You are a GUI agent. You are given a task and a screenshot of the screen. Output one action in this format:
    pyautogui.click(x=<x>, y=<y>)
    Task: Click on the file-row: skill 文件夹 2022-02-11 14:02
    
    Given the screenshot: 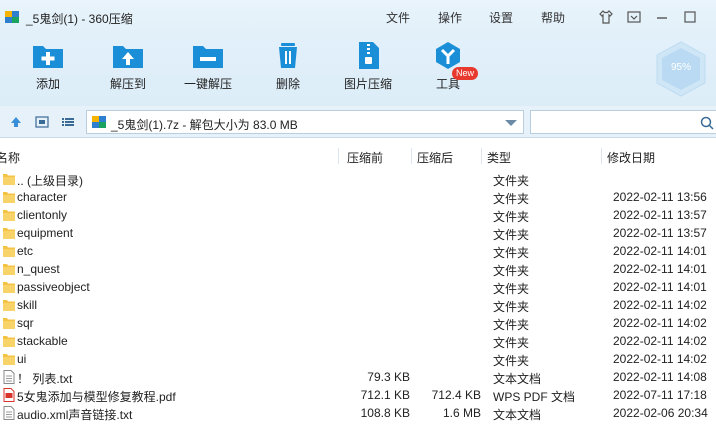 What is the action you would take?
    pyautogui.click(x=358, y=305)
    